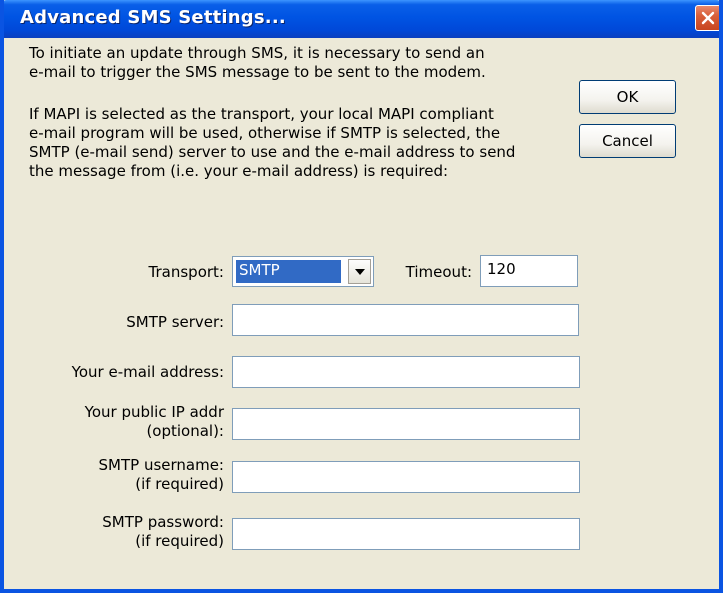  I want to click on cancel-button: Cancel, so click(627, 141).